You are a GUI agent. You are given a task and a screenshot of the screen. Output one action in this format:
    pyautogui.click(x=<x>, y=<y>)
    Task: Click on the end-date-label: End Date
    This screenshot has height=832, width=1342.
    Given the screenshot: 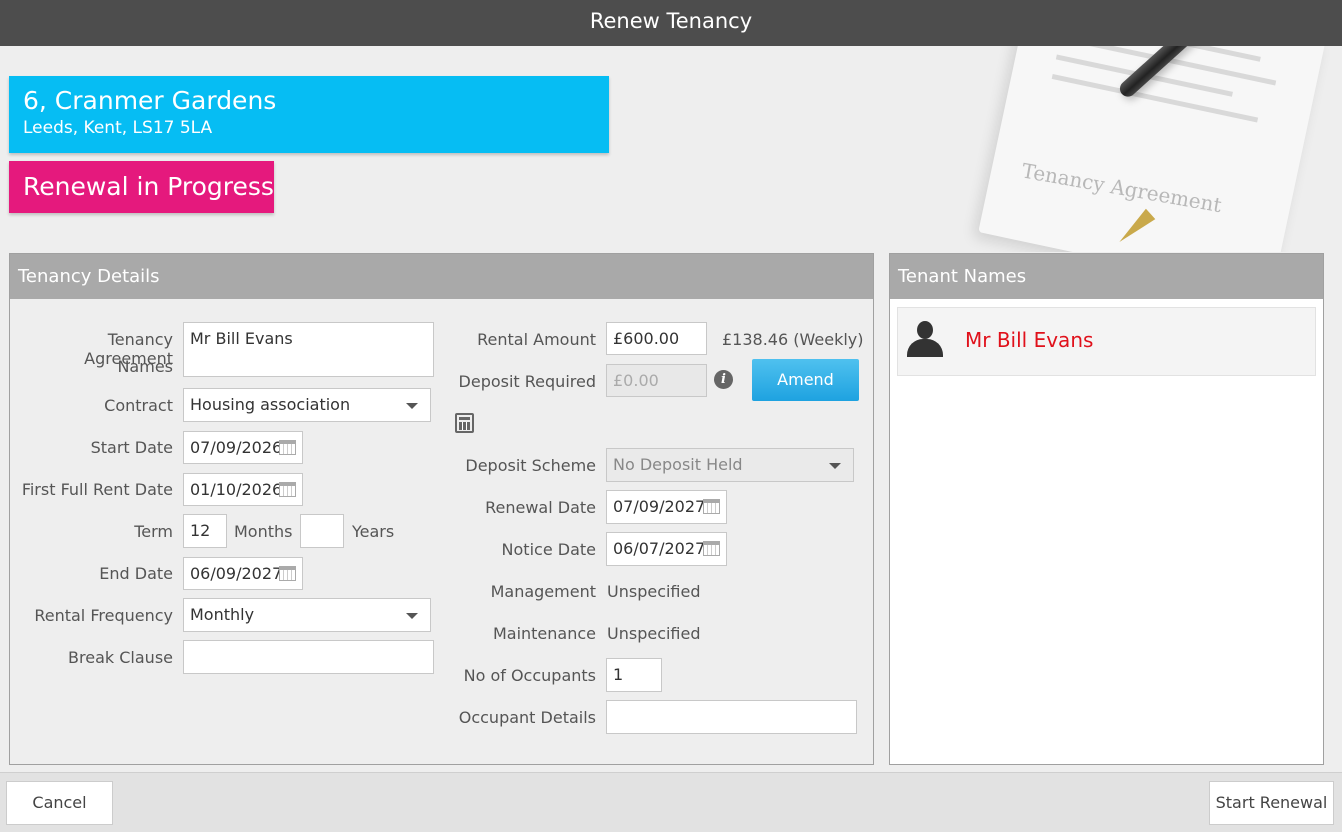 What is the action you would take?
    pyautogui.click(x=136, y=573)
    